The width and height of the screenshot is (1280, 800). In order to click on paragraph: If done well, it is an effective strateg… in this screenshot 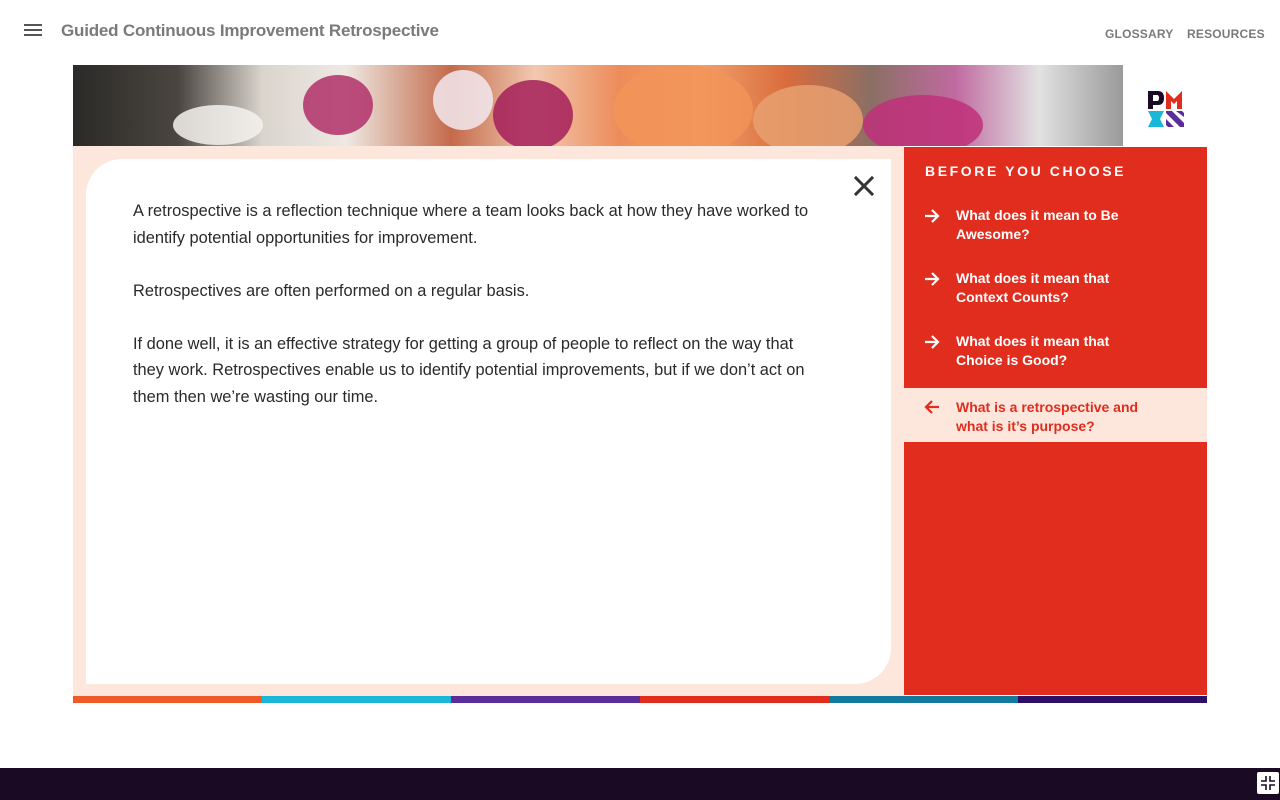, I will do `click(469, 370)`.